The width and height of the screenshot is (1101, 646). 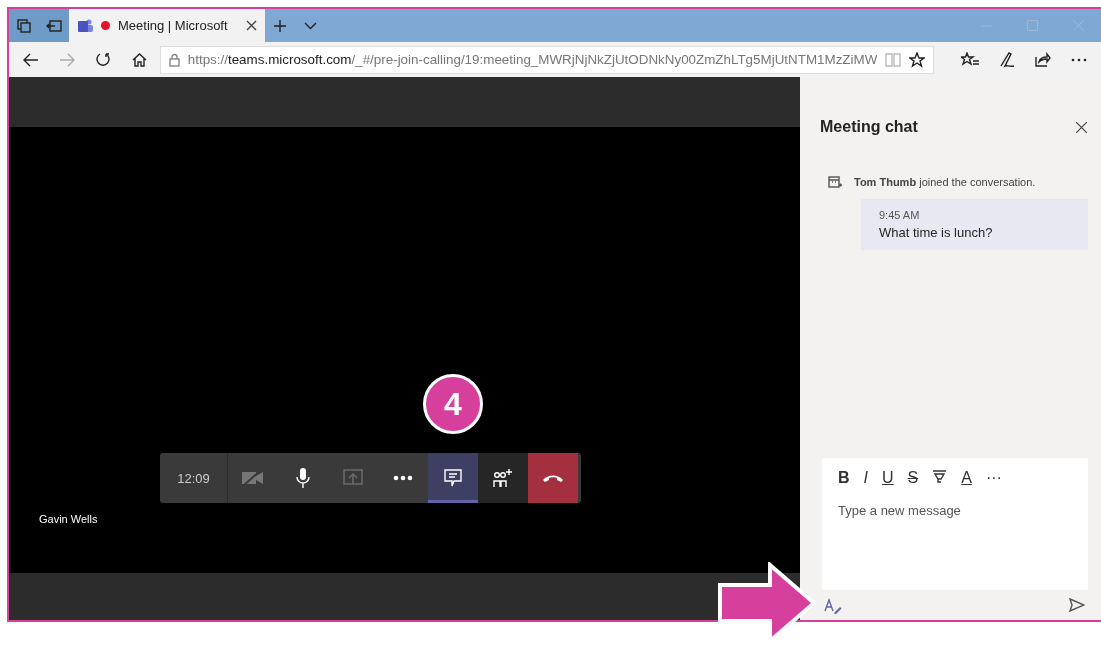 What do you see at coordinates (1006, 59) in the screenshot?
I see `pen-icon` at bounding box center [1006, 59].